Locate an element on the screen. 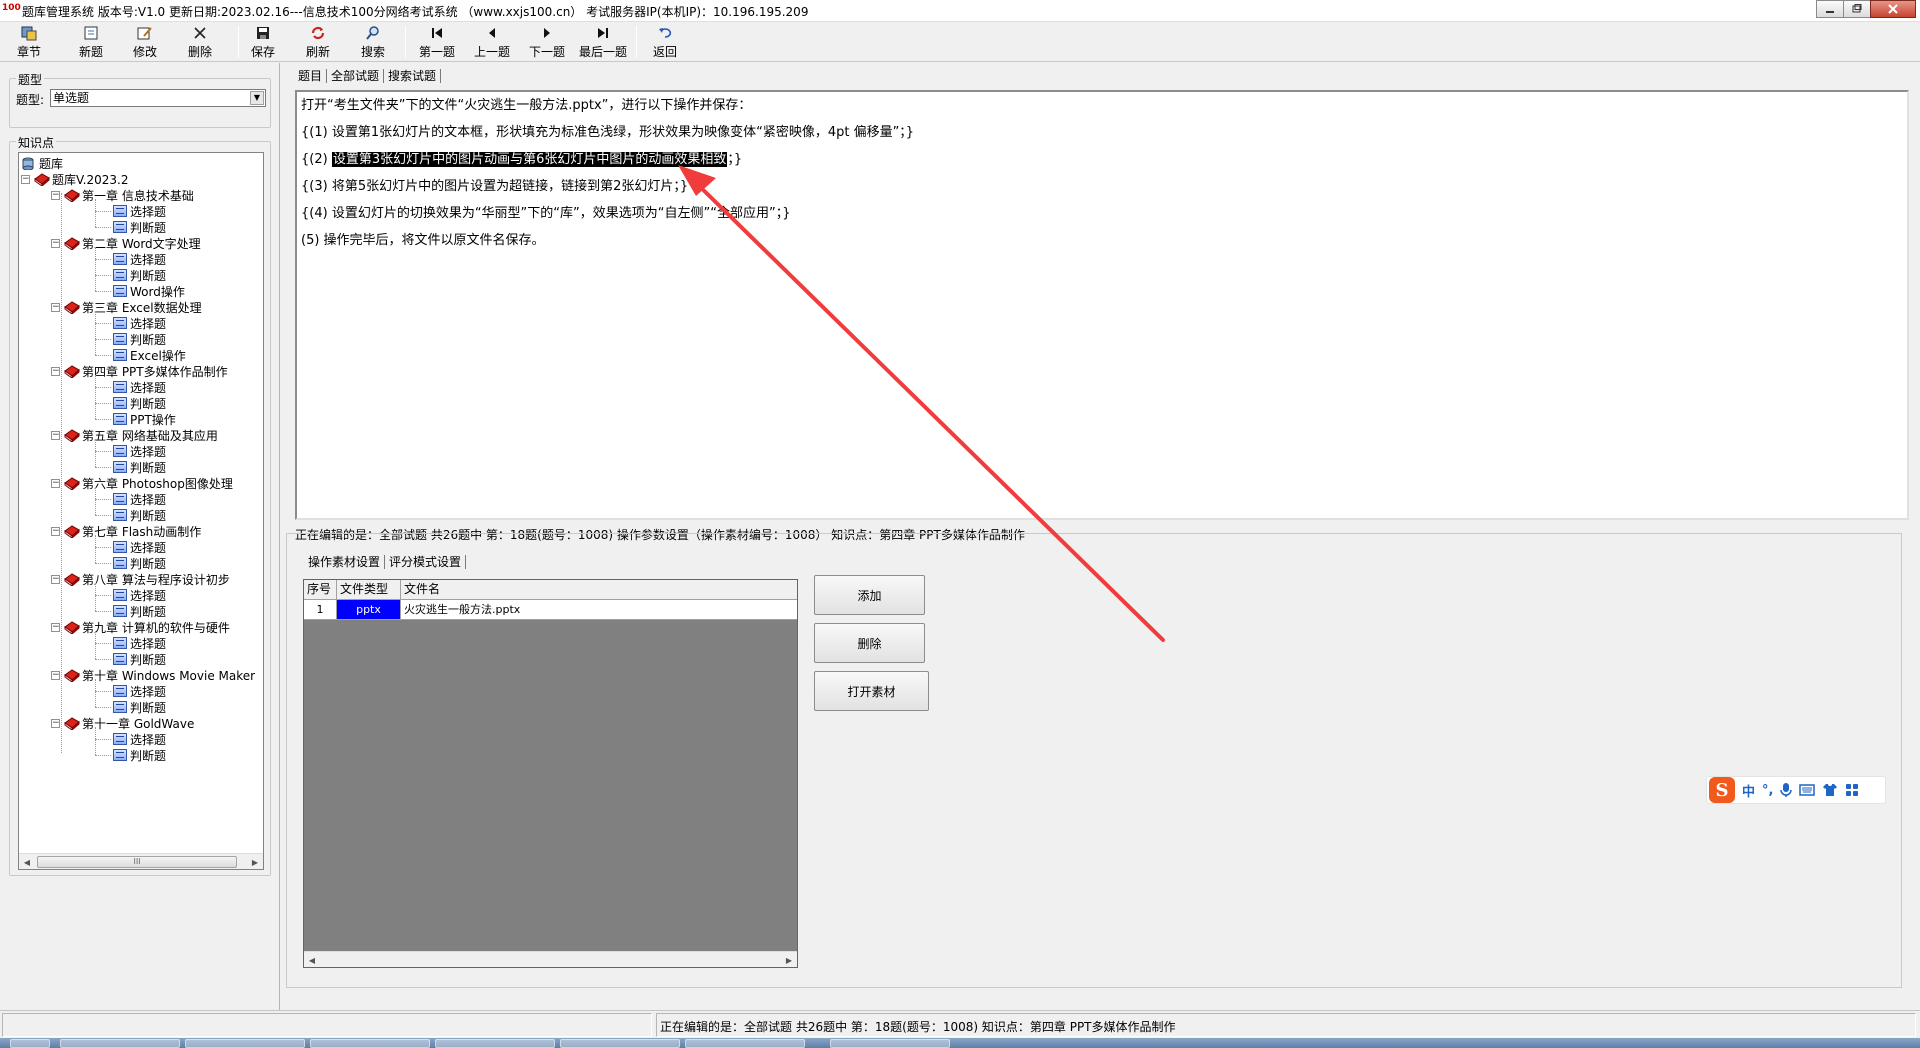 The height and width of the screenshot is (1048, 1920). tree-chapter: − 第一章 信息技术基础 is located at coordinates (122, 195).